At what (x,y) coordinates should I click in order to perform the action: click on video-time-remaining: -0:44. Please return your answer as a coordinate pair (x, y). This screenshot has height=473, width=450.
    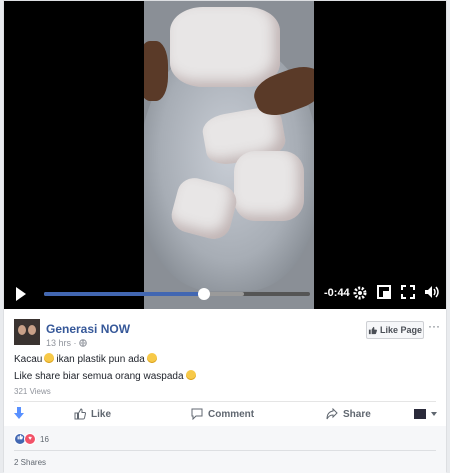
    Looking at the image, I should click on (337, 293).